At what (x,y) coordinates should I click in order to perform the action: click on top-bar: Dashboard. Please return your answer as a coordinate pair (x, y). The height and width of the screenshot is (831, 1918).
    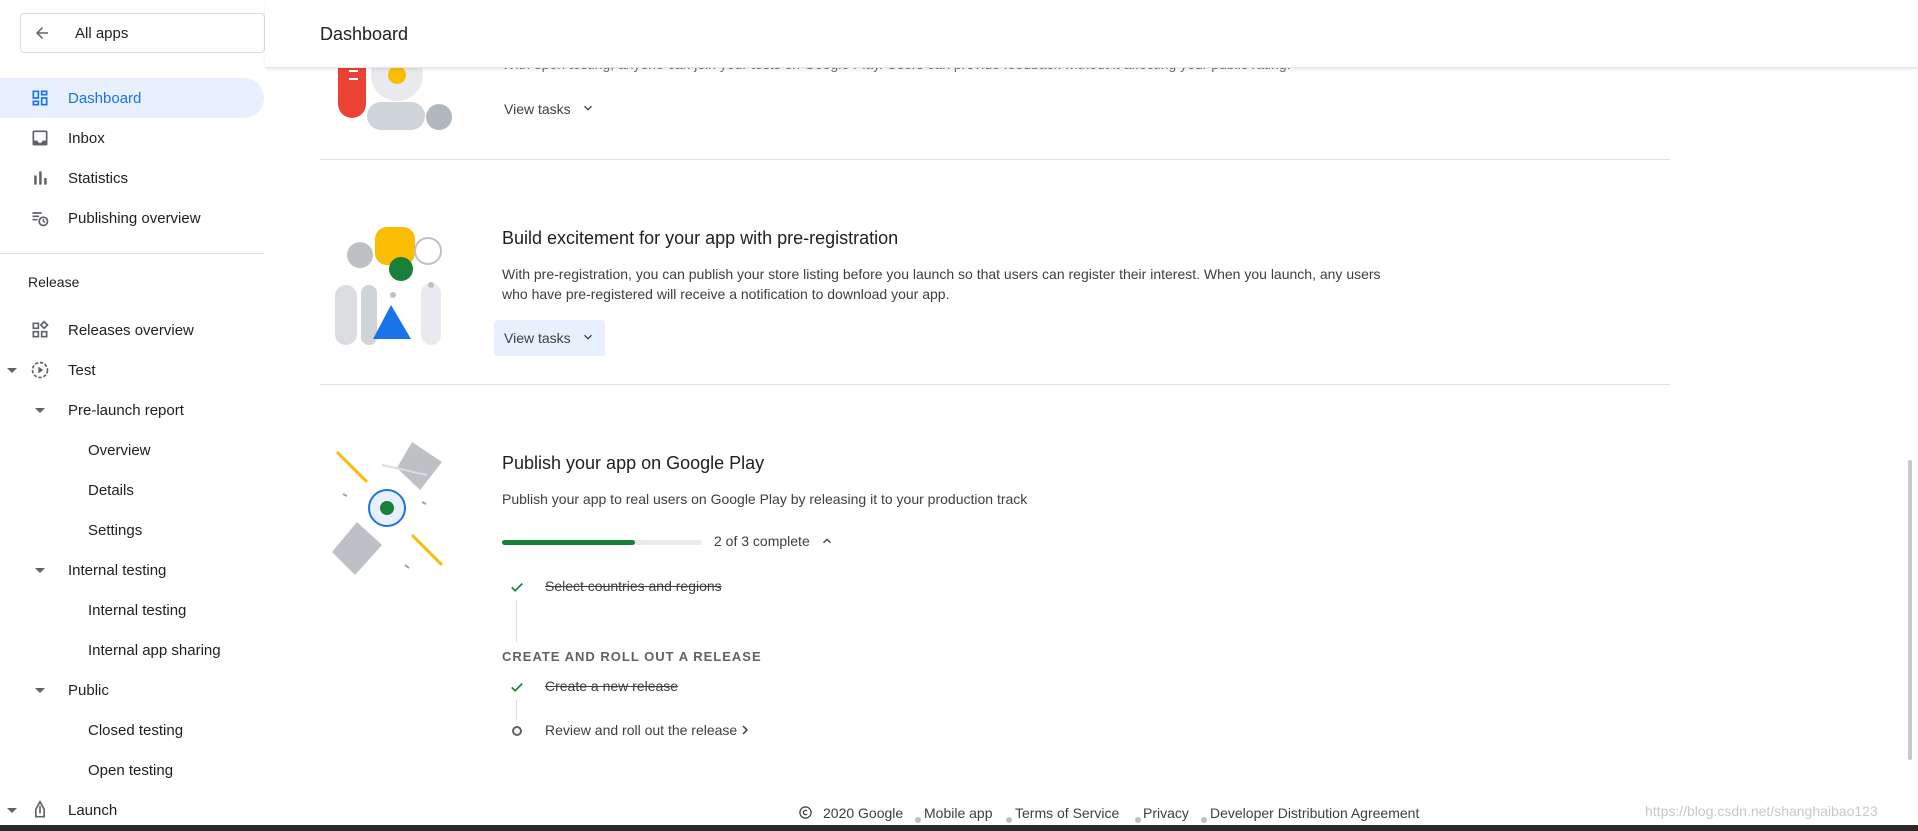
    Looking at the image, I should click on (1091, 34).